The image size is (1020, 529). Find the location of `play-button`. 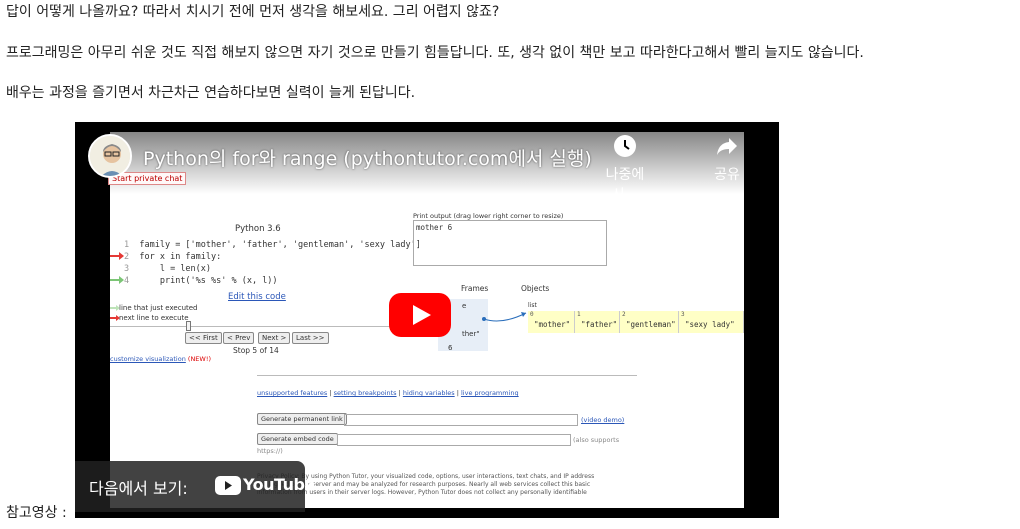

play-button is located at coordinates (420, 315).